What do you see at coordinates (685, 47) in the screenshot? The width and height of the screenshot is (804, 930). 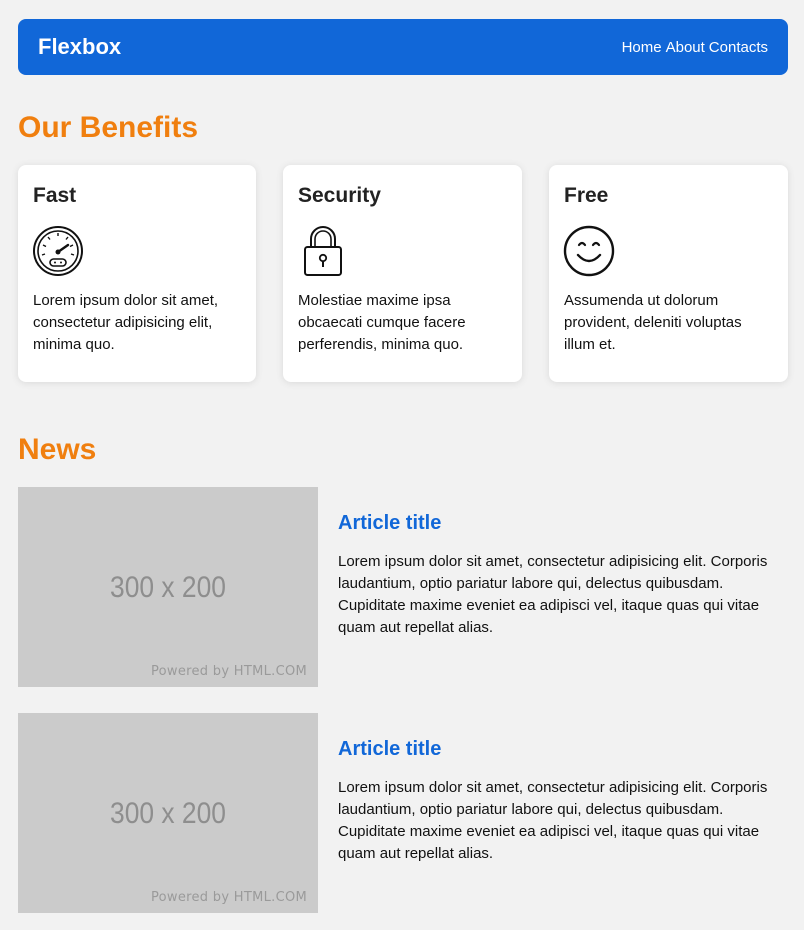 I see `nav-about-link: About` at bounding box center [685, 47].